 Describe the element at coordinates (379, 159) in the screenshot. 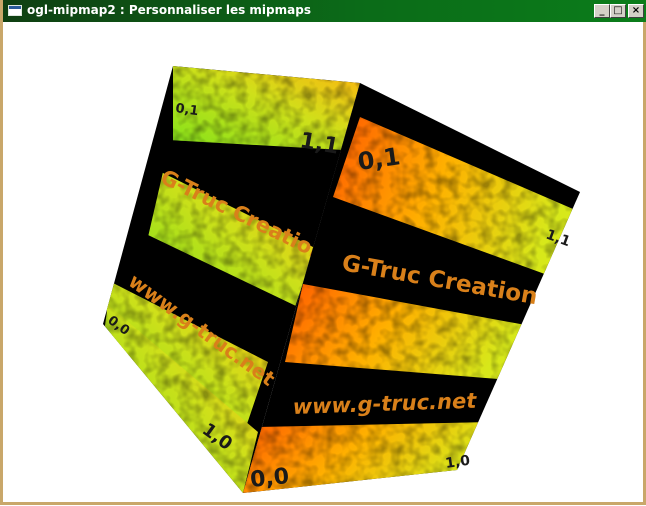

I see `right-corner-01: 0,1` at that location.